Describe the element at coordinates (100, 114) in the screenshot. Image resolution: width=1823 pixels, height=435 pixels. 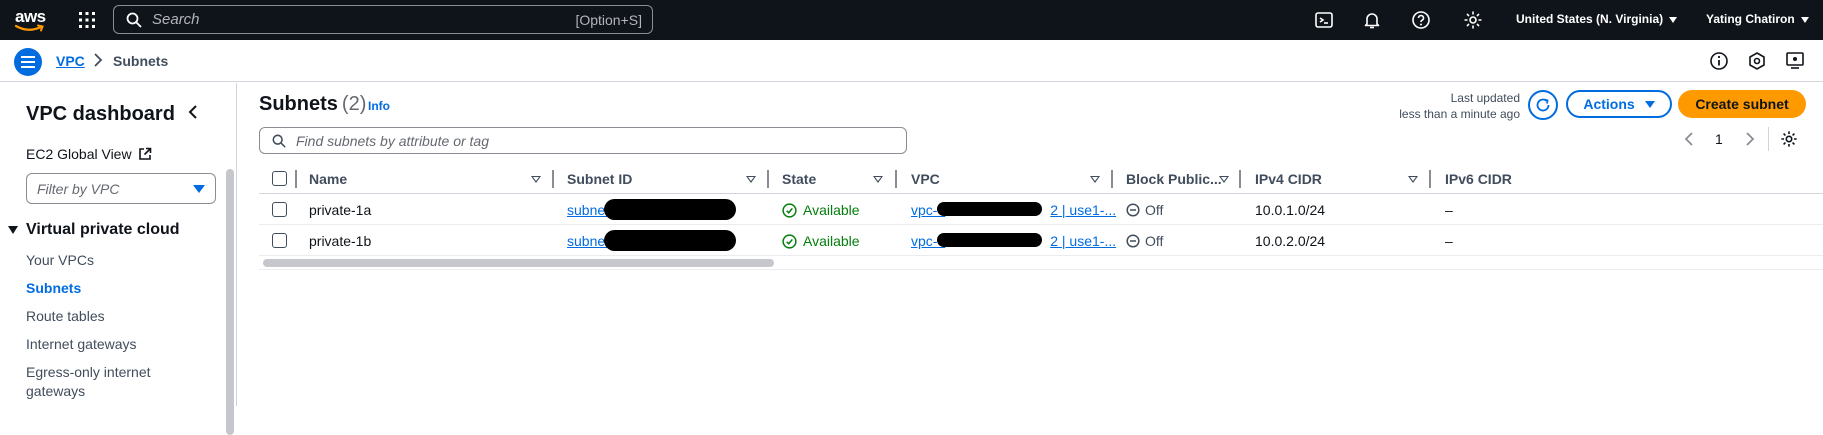
I see `sidebar-title: VPC dashboard` at that location.